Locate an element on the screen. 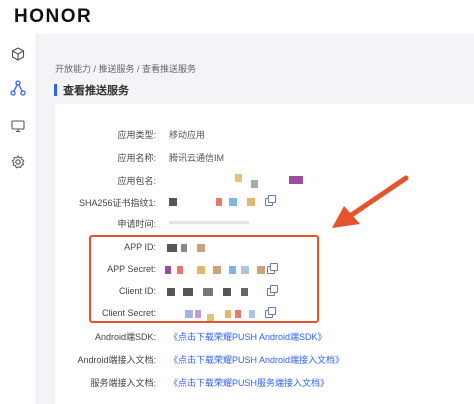  android-guide-download-link: 《点击下载荣耀PUSH Android端接入文档》 is located at coordinates (256, 359).